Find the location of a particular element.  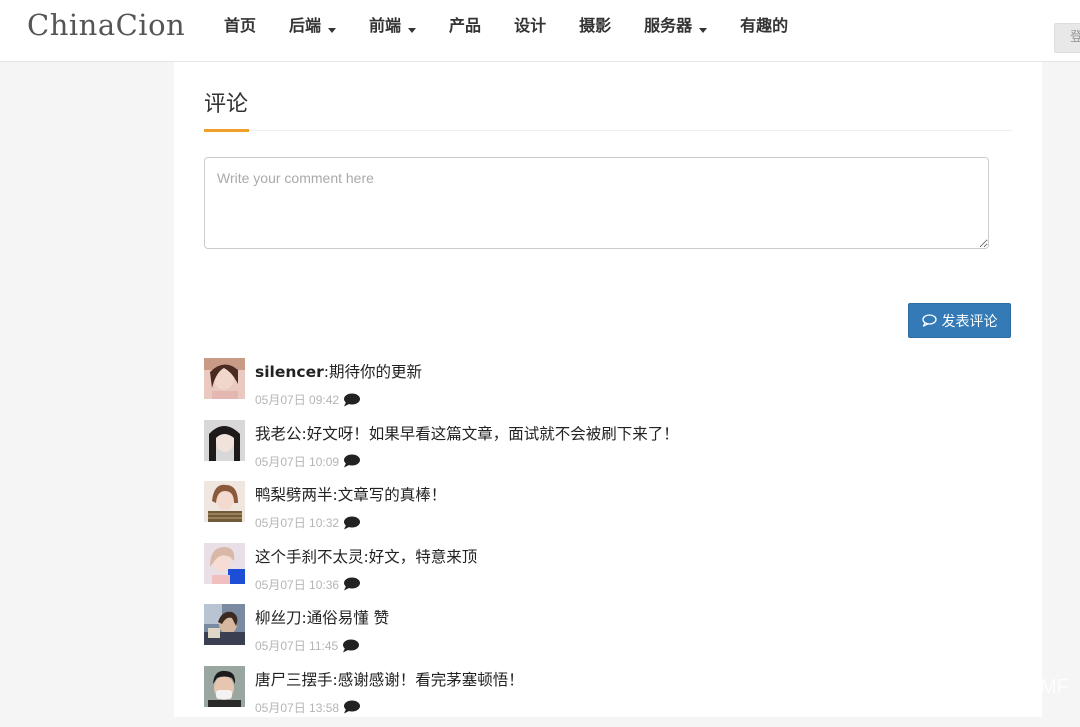

comment-item: 这个手刹不太灵:好文，特意来顶 05月07日 10:36 is located at coordinates (608, 574).